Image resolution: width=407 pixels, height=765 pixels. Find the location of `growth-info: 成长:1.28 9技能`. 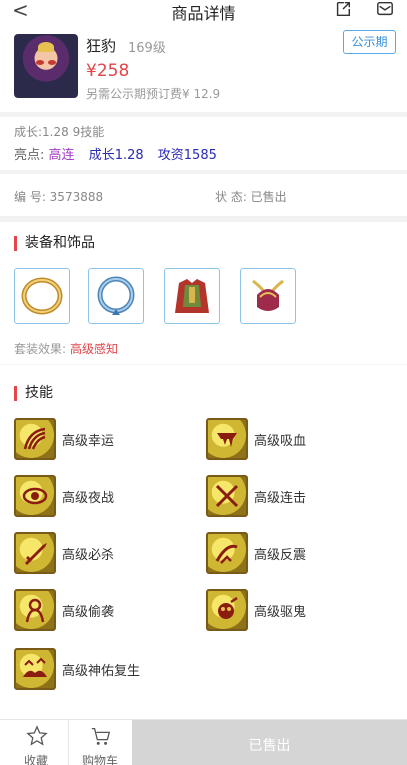

growth-info: 成长:1.28 9技能 is located at coordinates (59, 132).